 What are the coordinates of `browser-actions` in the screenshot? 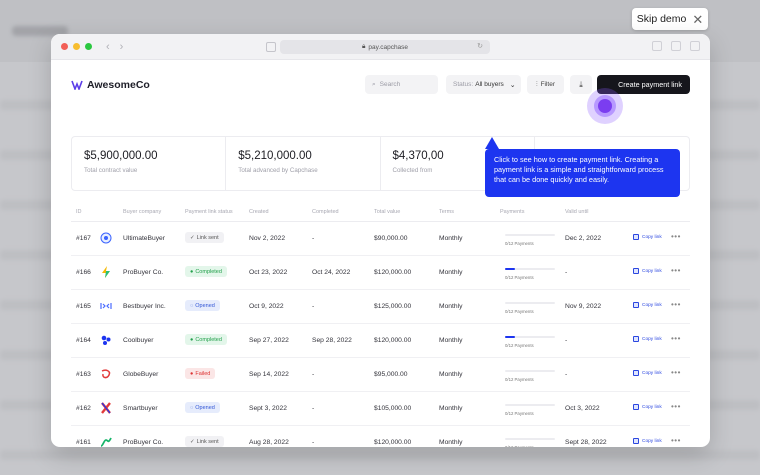 It's located at (676, 46).